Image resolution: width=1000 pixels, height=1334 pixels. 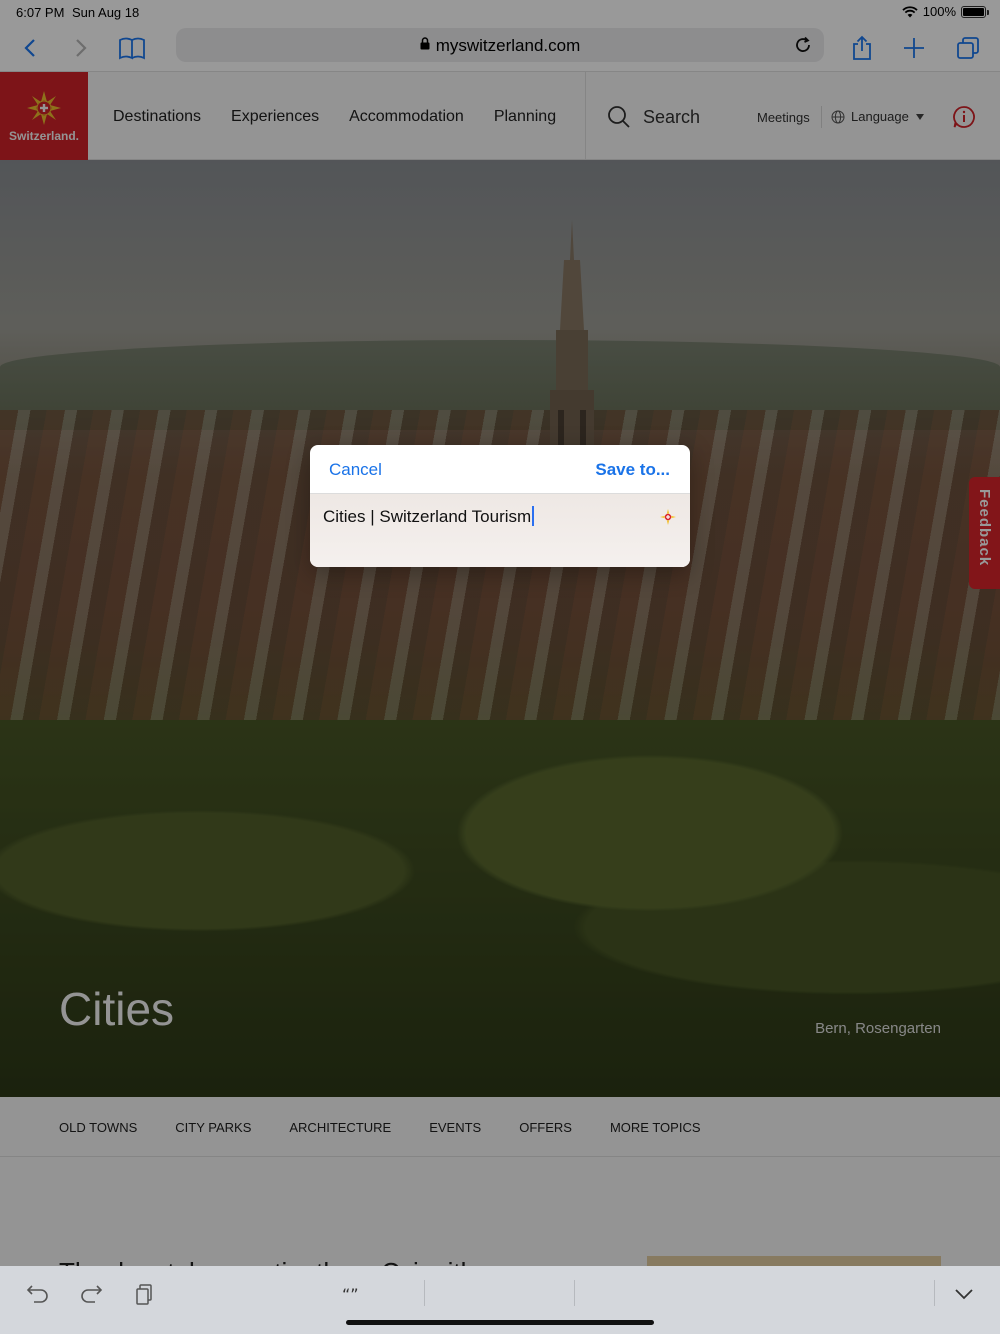 What do you see at coordinates (427, 516) in the screenshot?
I see `bookmark-title-value: Cities | Switzerland Tourism` at bounding box center [427, 516].